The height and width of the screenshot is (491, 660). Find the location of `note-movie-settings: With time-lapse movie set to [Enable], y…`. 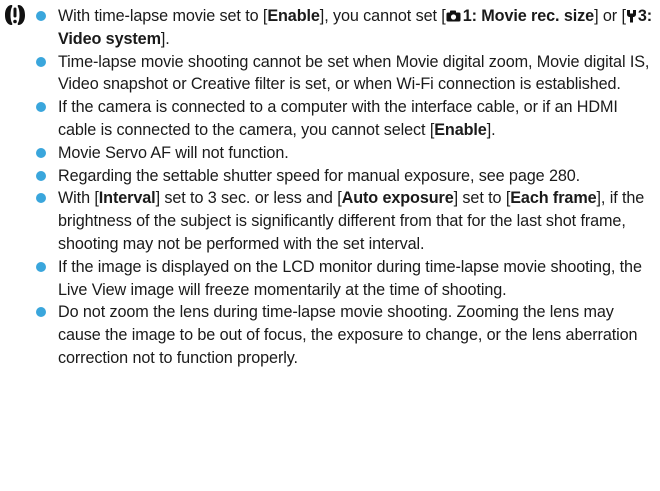

note-movie-settings: With time-lapse movie set to [Enable], y… is located at coordinates (344, 28).